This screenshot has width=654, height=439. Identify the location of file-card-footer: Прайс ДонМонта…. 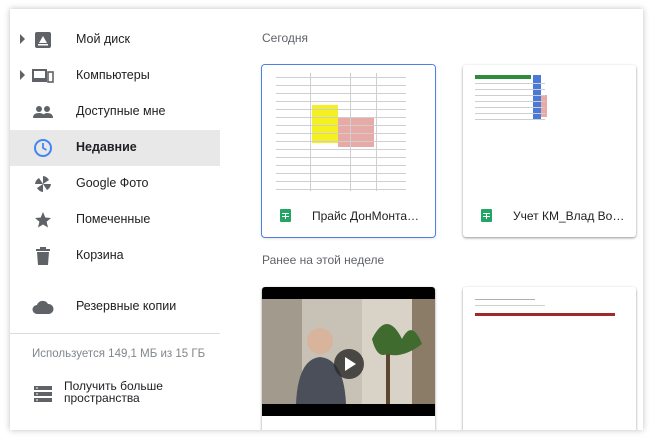
(348, 215).